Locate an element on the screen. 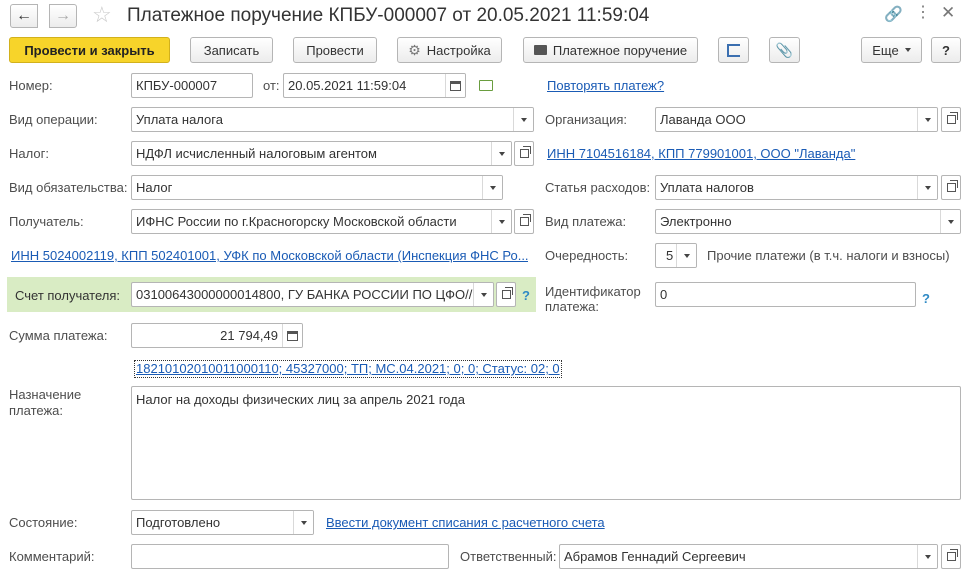 The width and height of the screenshot is (968, 579). tax-value: НДФЛ исчисленный налоговым агентом is located at coordinates (256, 153).